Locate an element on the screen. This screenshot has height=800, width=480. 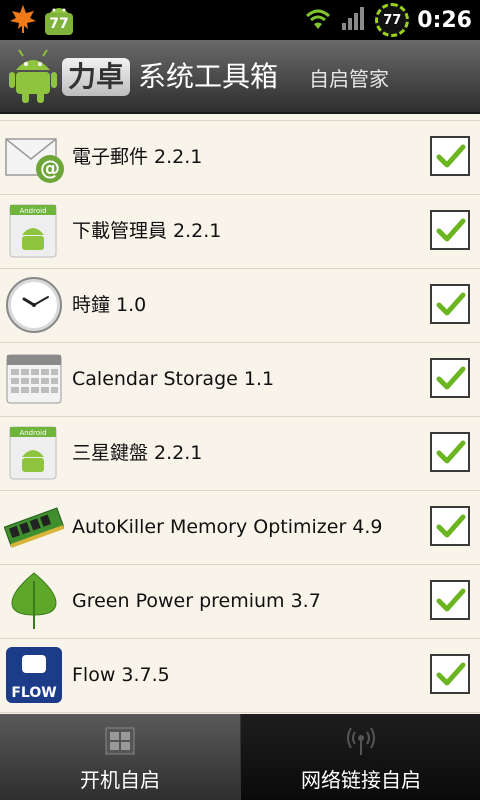
system-icons: 77 0:26 is located at coordinates (387, 20).